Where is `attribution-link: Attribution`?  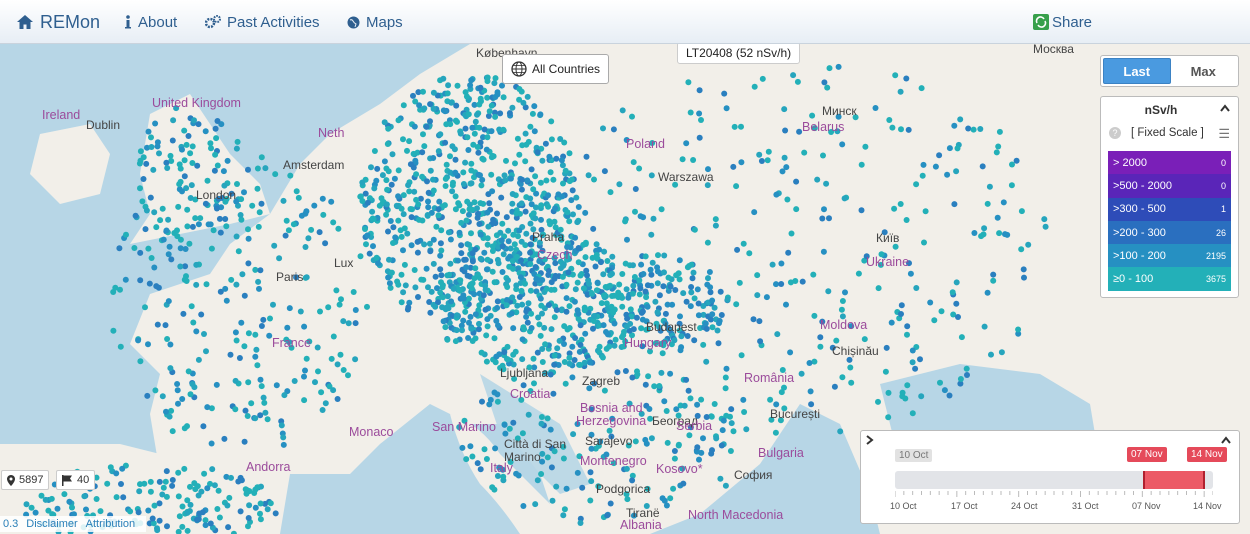 attribution-link: Attribution is located at coordinates (111, 524).